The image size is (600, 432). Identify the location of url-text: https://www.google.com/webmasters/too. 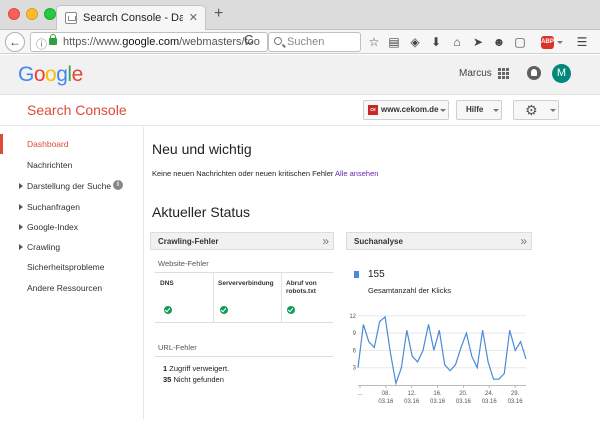
(163, 42).